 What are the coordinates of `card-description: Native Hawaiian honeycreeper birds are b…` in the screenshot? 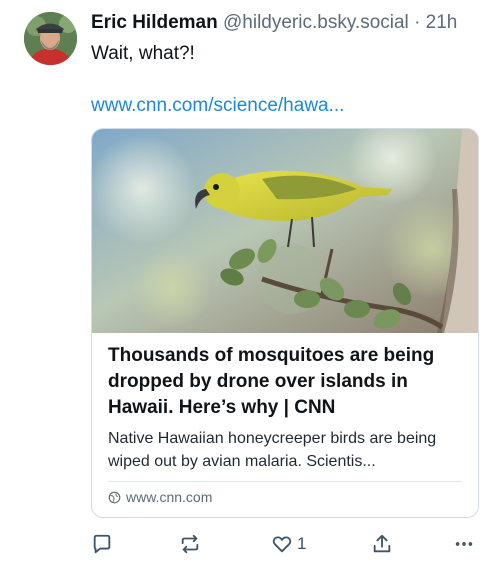 It's located at (272, 450).